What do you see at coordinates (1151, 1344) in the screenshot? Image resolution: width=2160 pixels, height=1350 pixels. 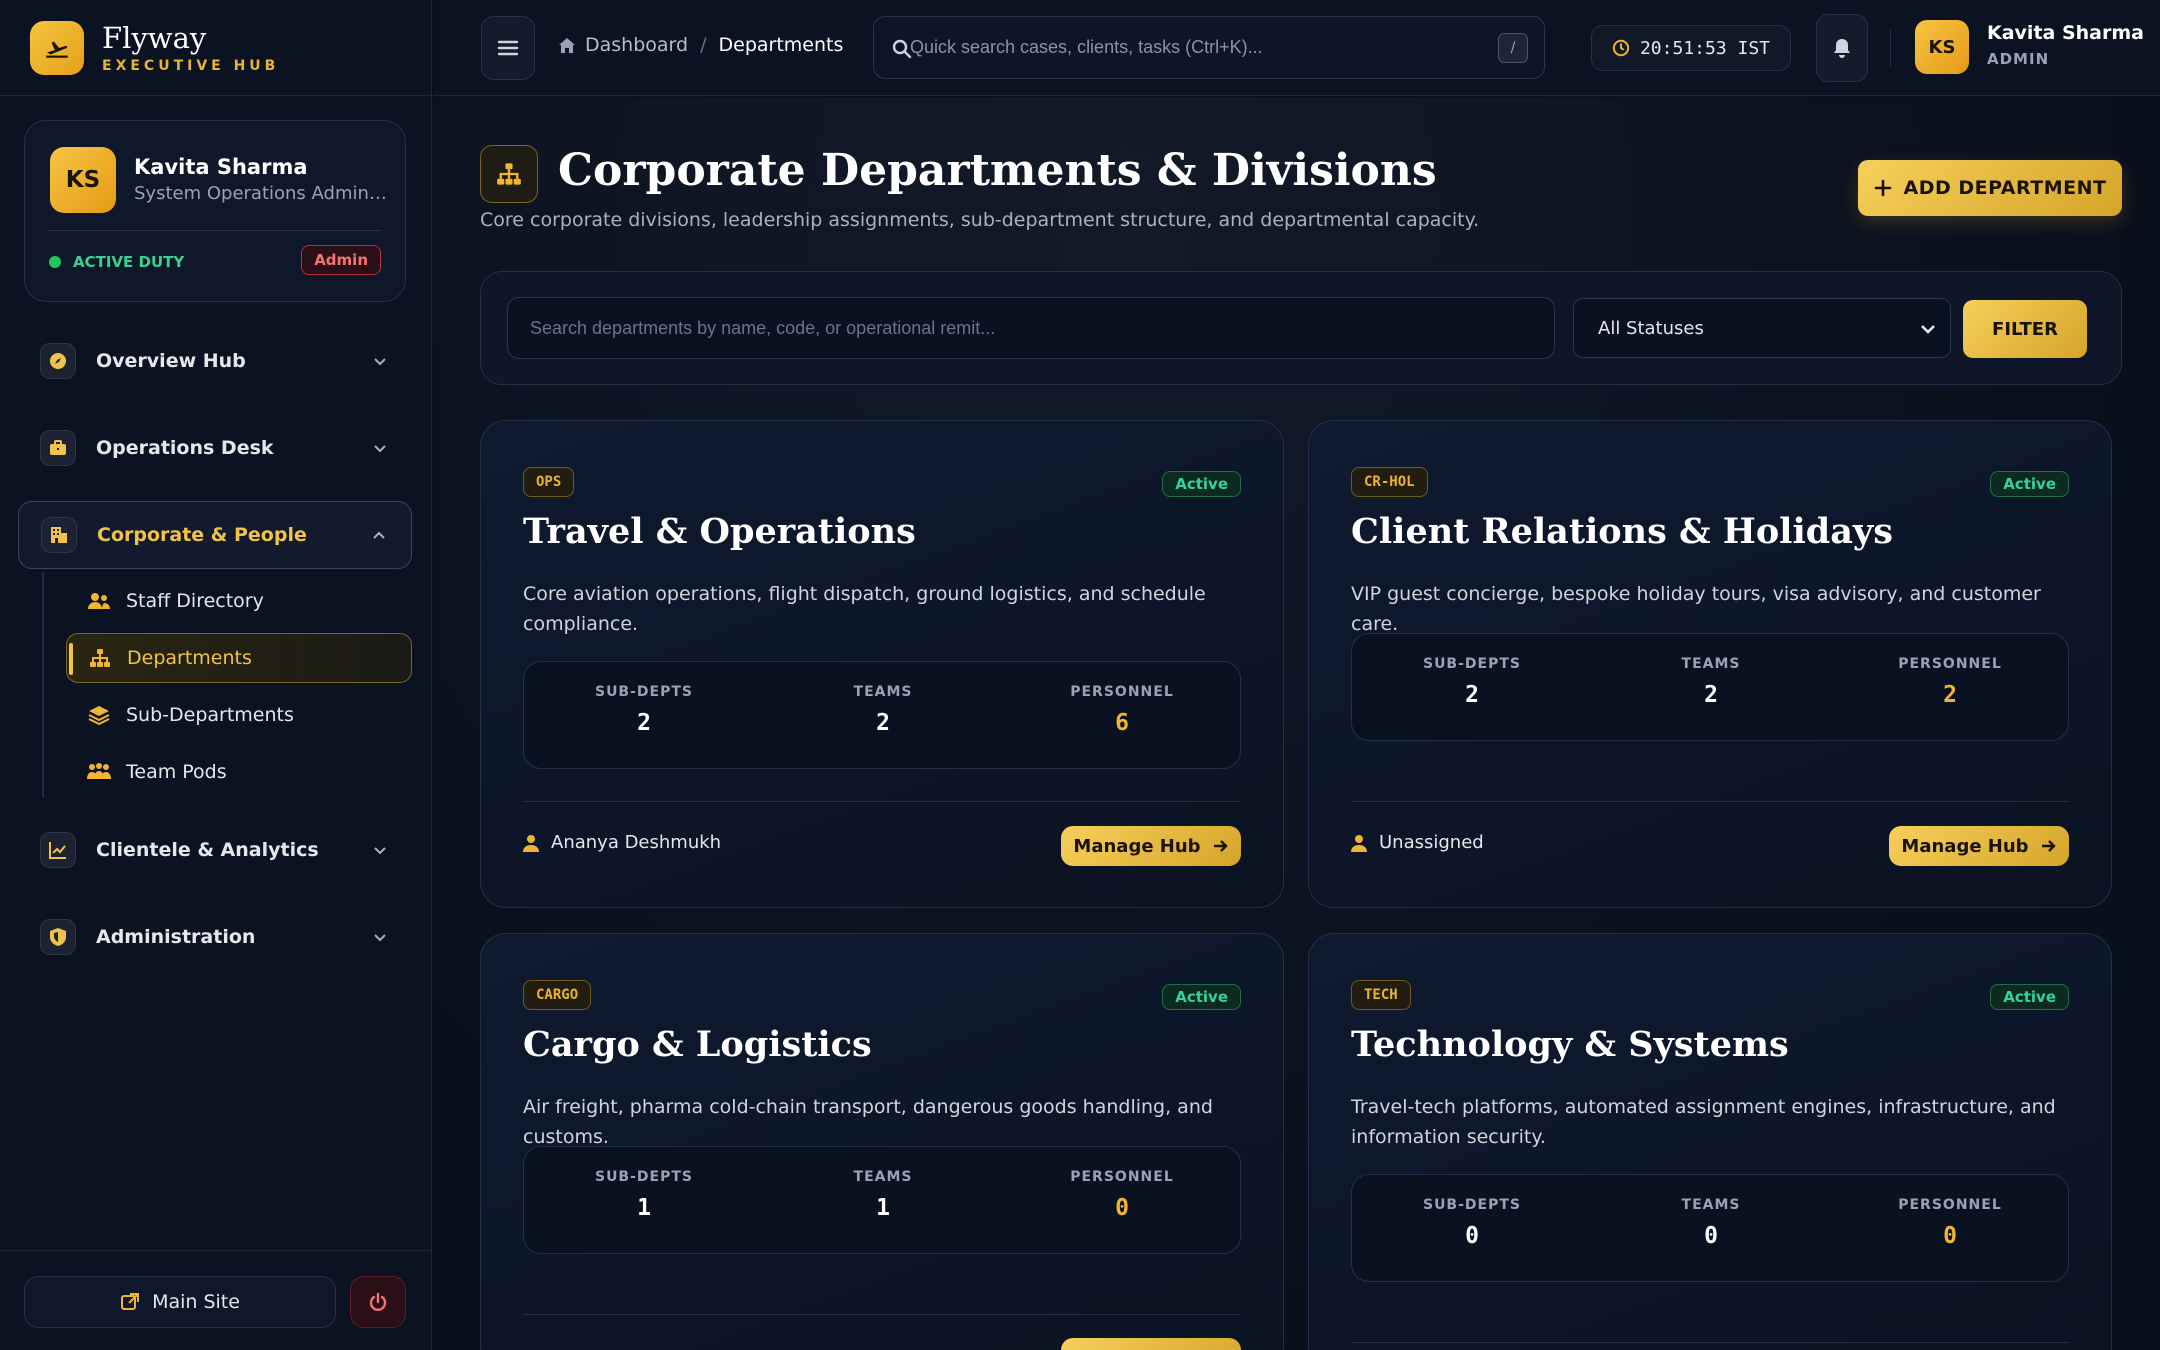 I see `manage-hub-button` at bounding box center [1151, 1344].